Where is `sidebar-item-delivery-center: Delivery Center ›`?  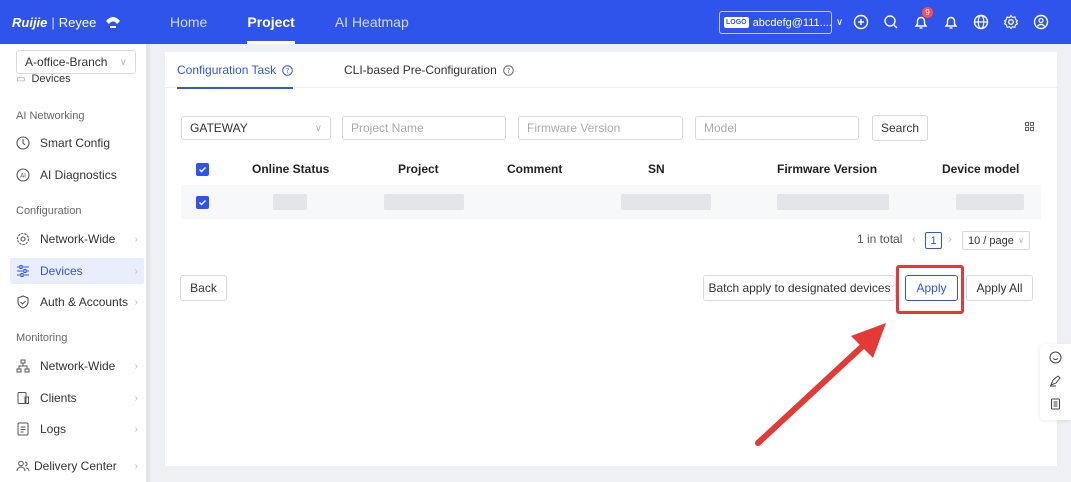 sidebar-item-delivery-center: Delivery Center › is located at coordinates (77, 466).